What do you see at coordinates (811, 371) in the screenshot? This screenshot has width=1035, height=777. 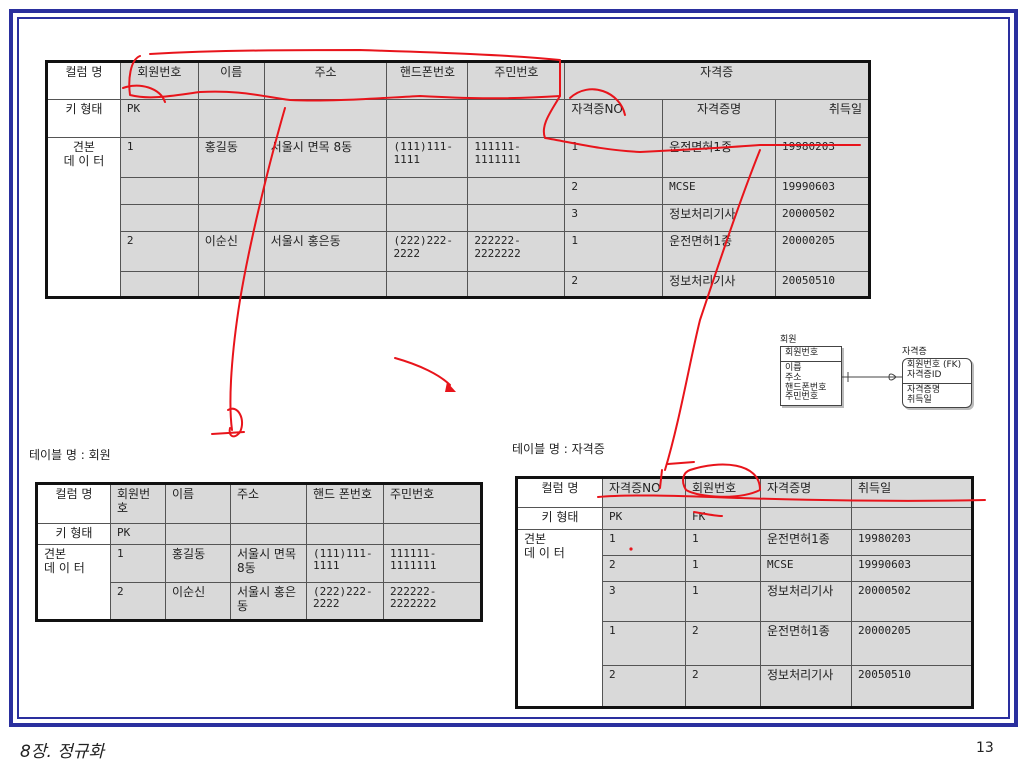 I see `erd-member-entity: 회원 회원번호 이름 주소 핸드폰번호 주민번호` at bounding box center [811, 371].